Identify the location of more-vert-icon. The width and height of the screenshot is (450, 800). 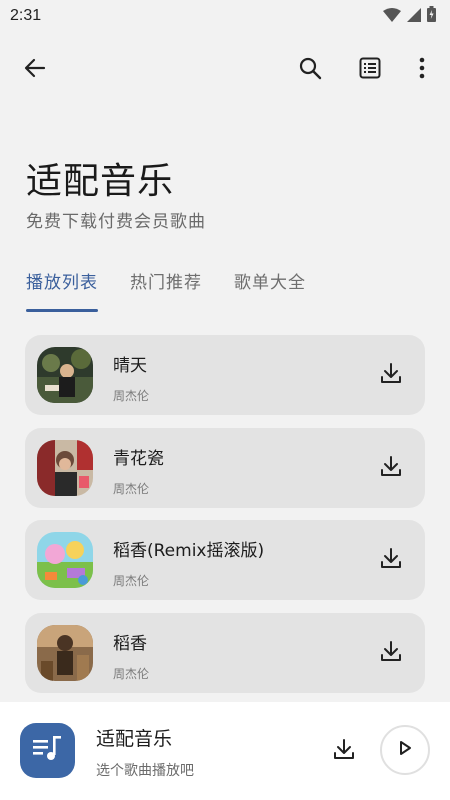
(422, 70).